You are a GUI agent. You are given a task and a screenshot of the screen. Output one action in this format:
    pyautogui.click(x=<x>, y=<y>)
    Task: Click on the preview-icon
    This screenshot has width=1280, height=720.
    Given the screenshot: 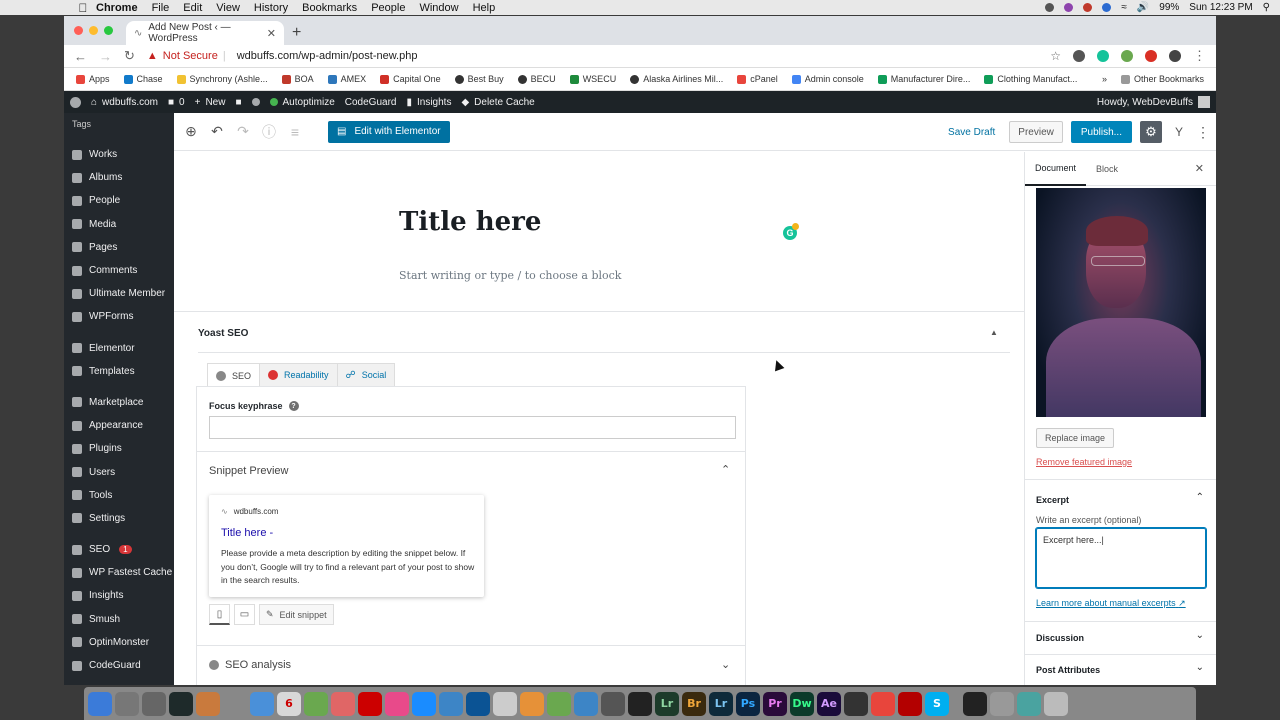 What is the action you would take?
    pyautogui.click(x=154, y=703)
    